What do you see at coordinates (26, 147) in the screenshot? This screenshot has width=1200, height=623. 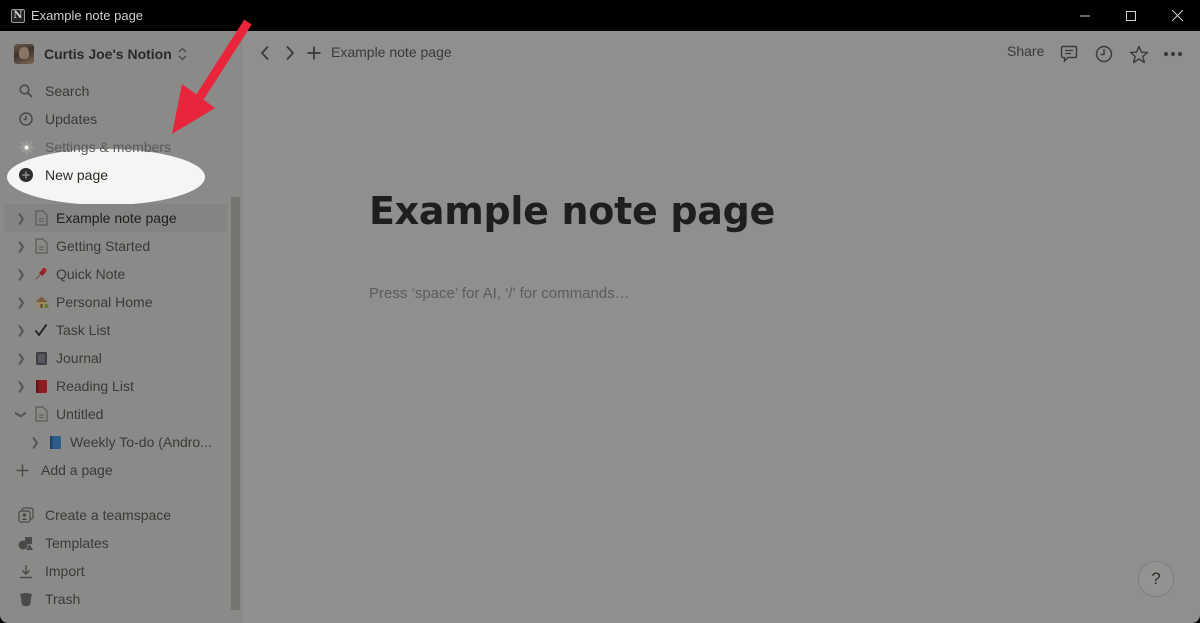 I see `gear-icon` at bounding box center [26, 147].